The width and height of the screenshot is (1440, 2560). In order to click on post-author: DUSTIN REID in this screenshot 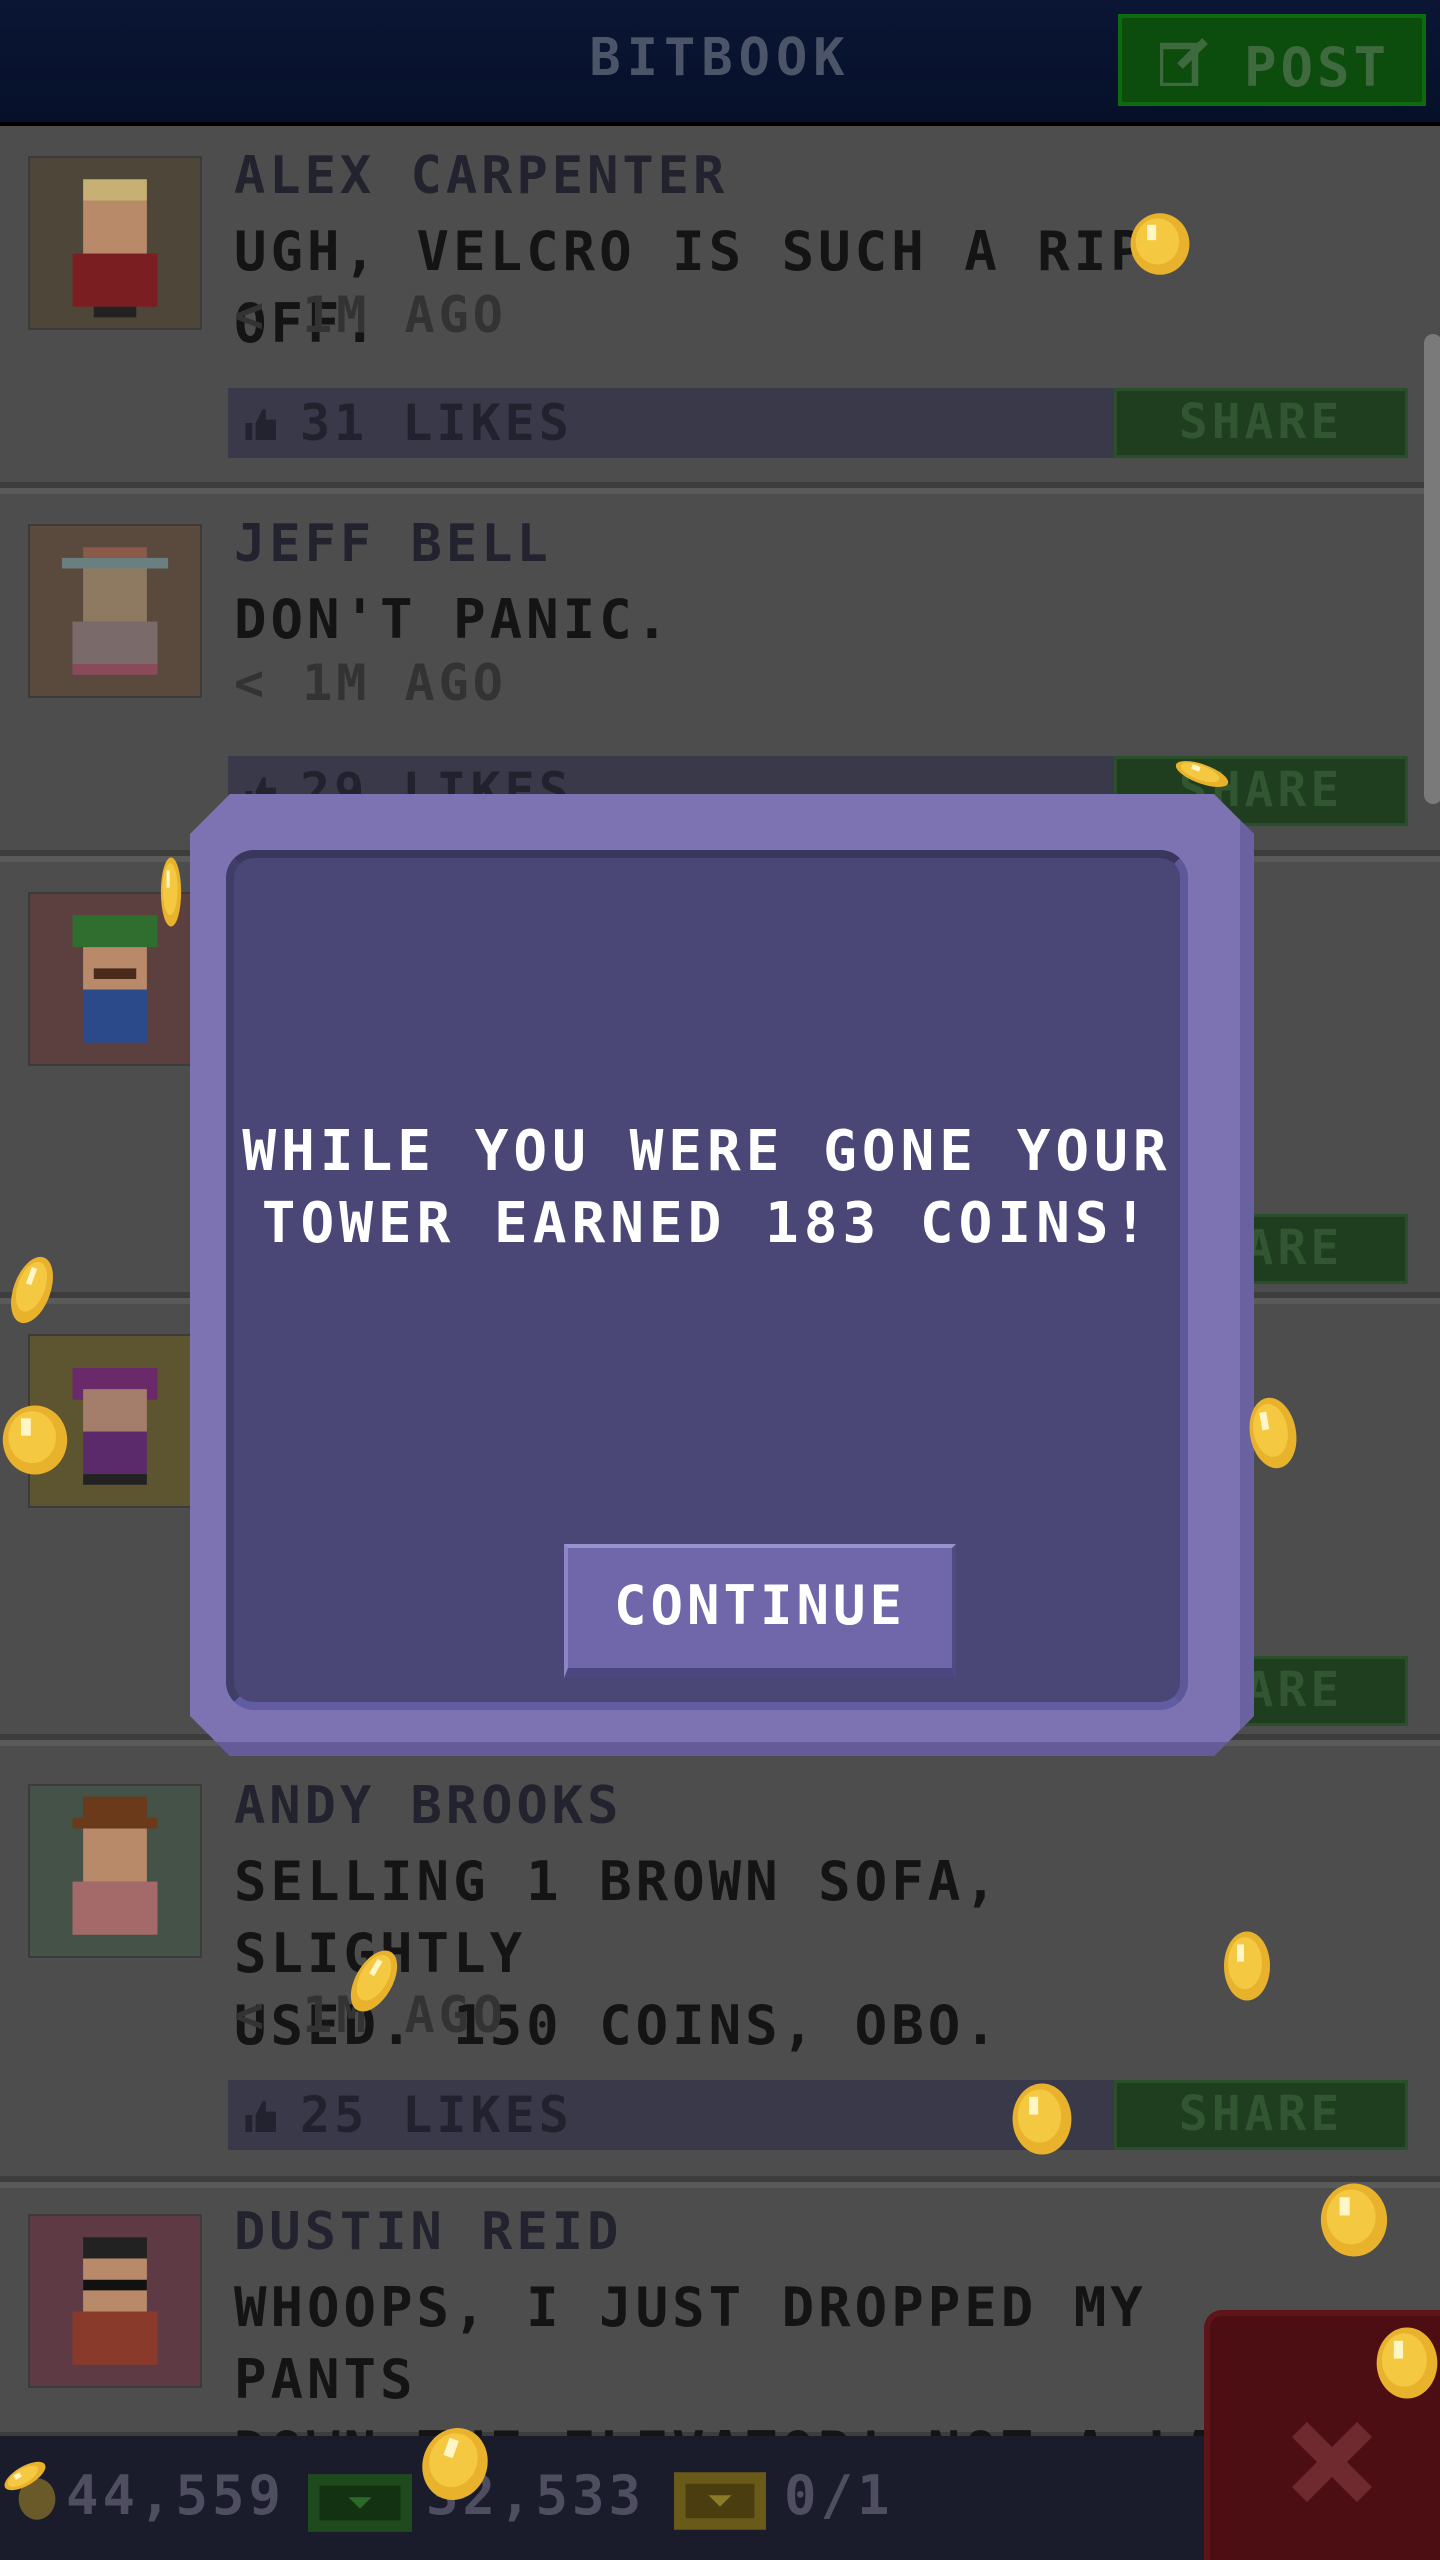, I will do `click(428, 2232)`.